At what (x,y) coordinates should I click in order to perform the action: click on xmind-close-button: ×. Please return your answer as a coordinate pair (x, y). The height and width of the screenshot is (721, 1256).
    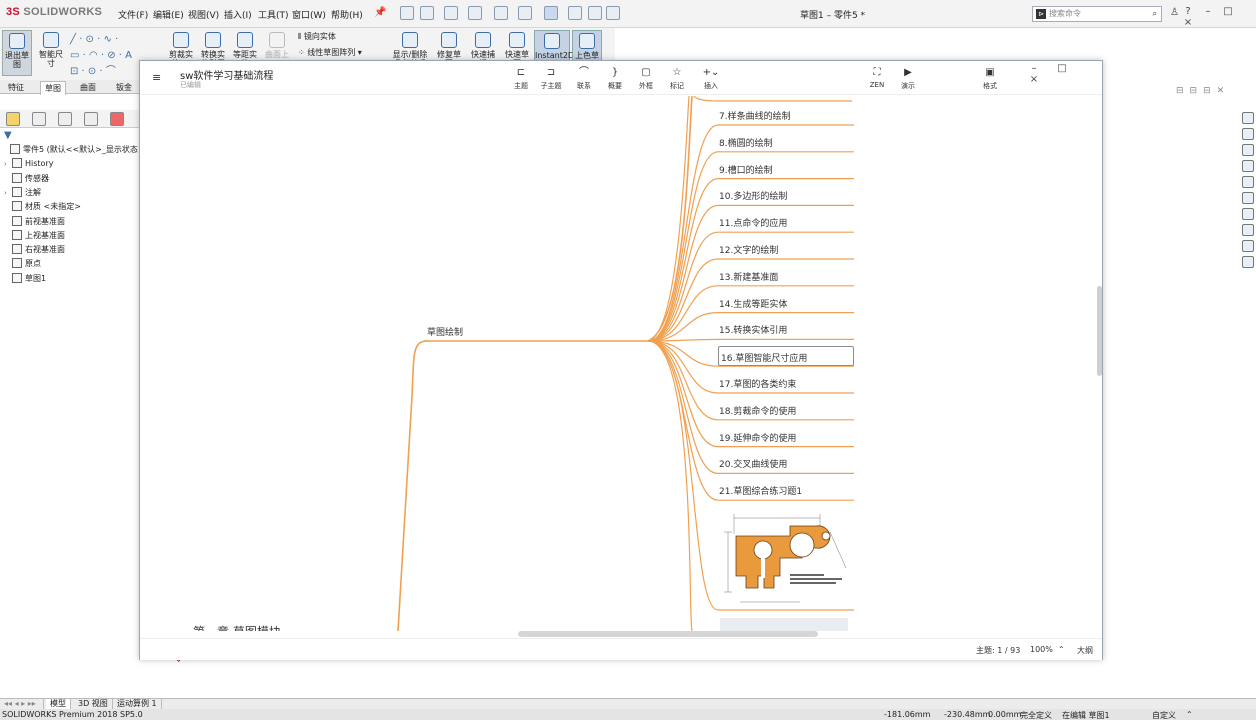
    Looking at the image, I should click on (1034, 79).